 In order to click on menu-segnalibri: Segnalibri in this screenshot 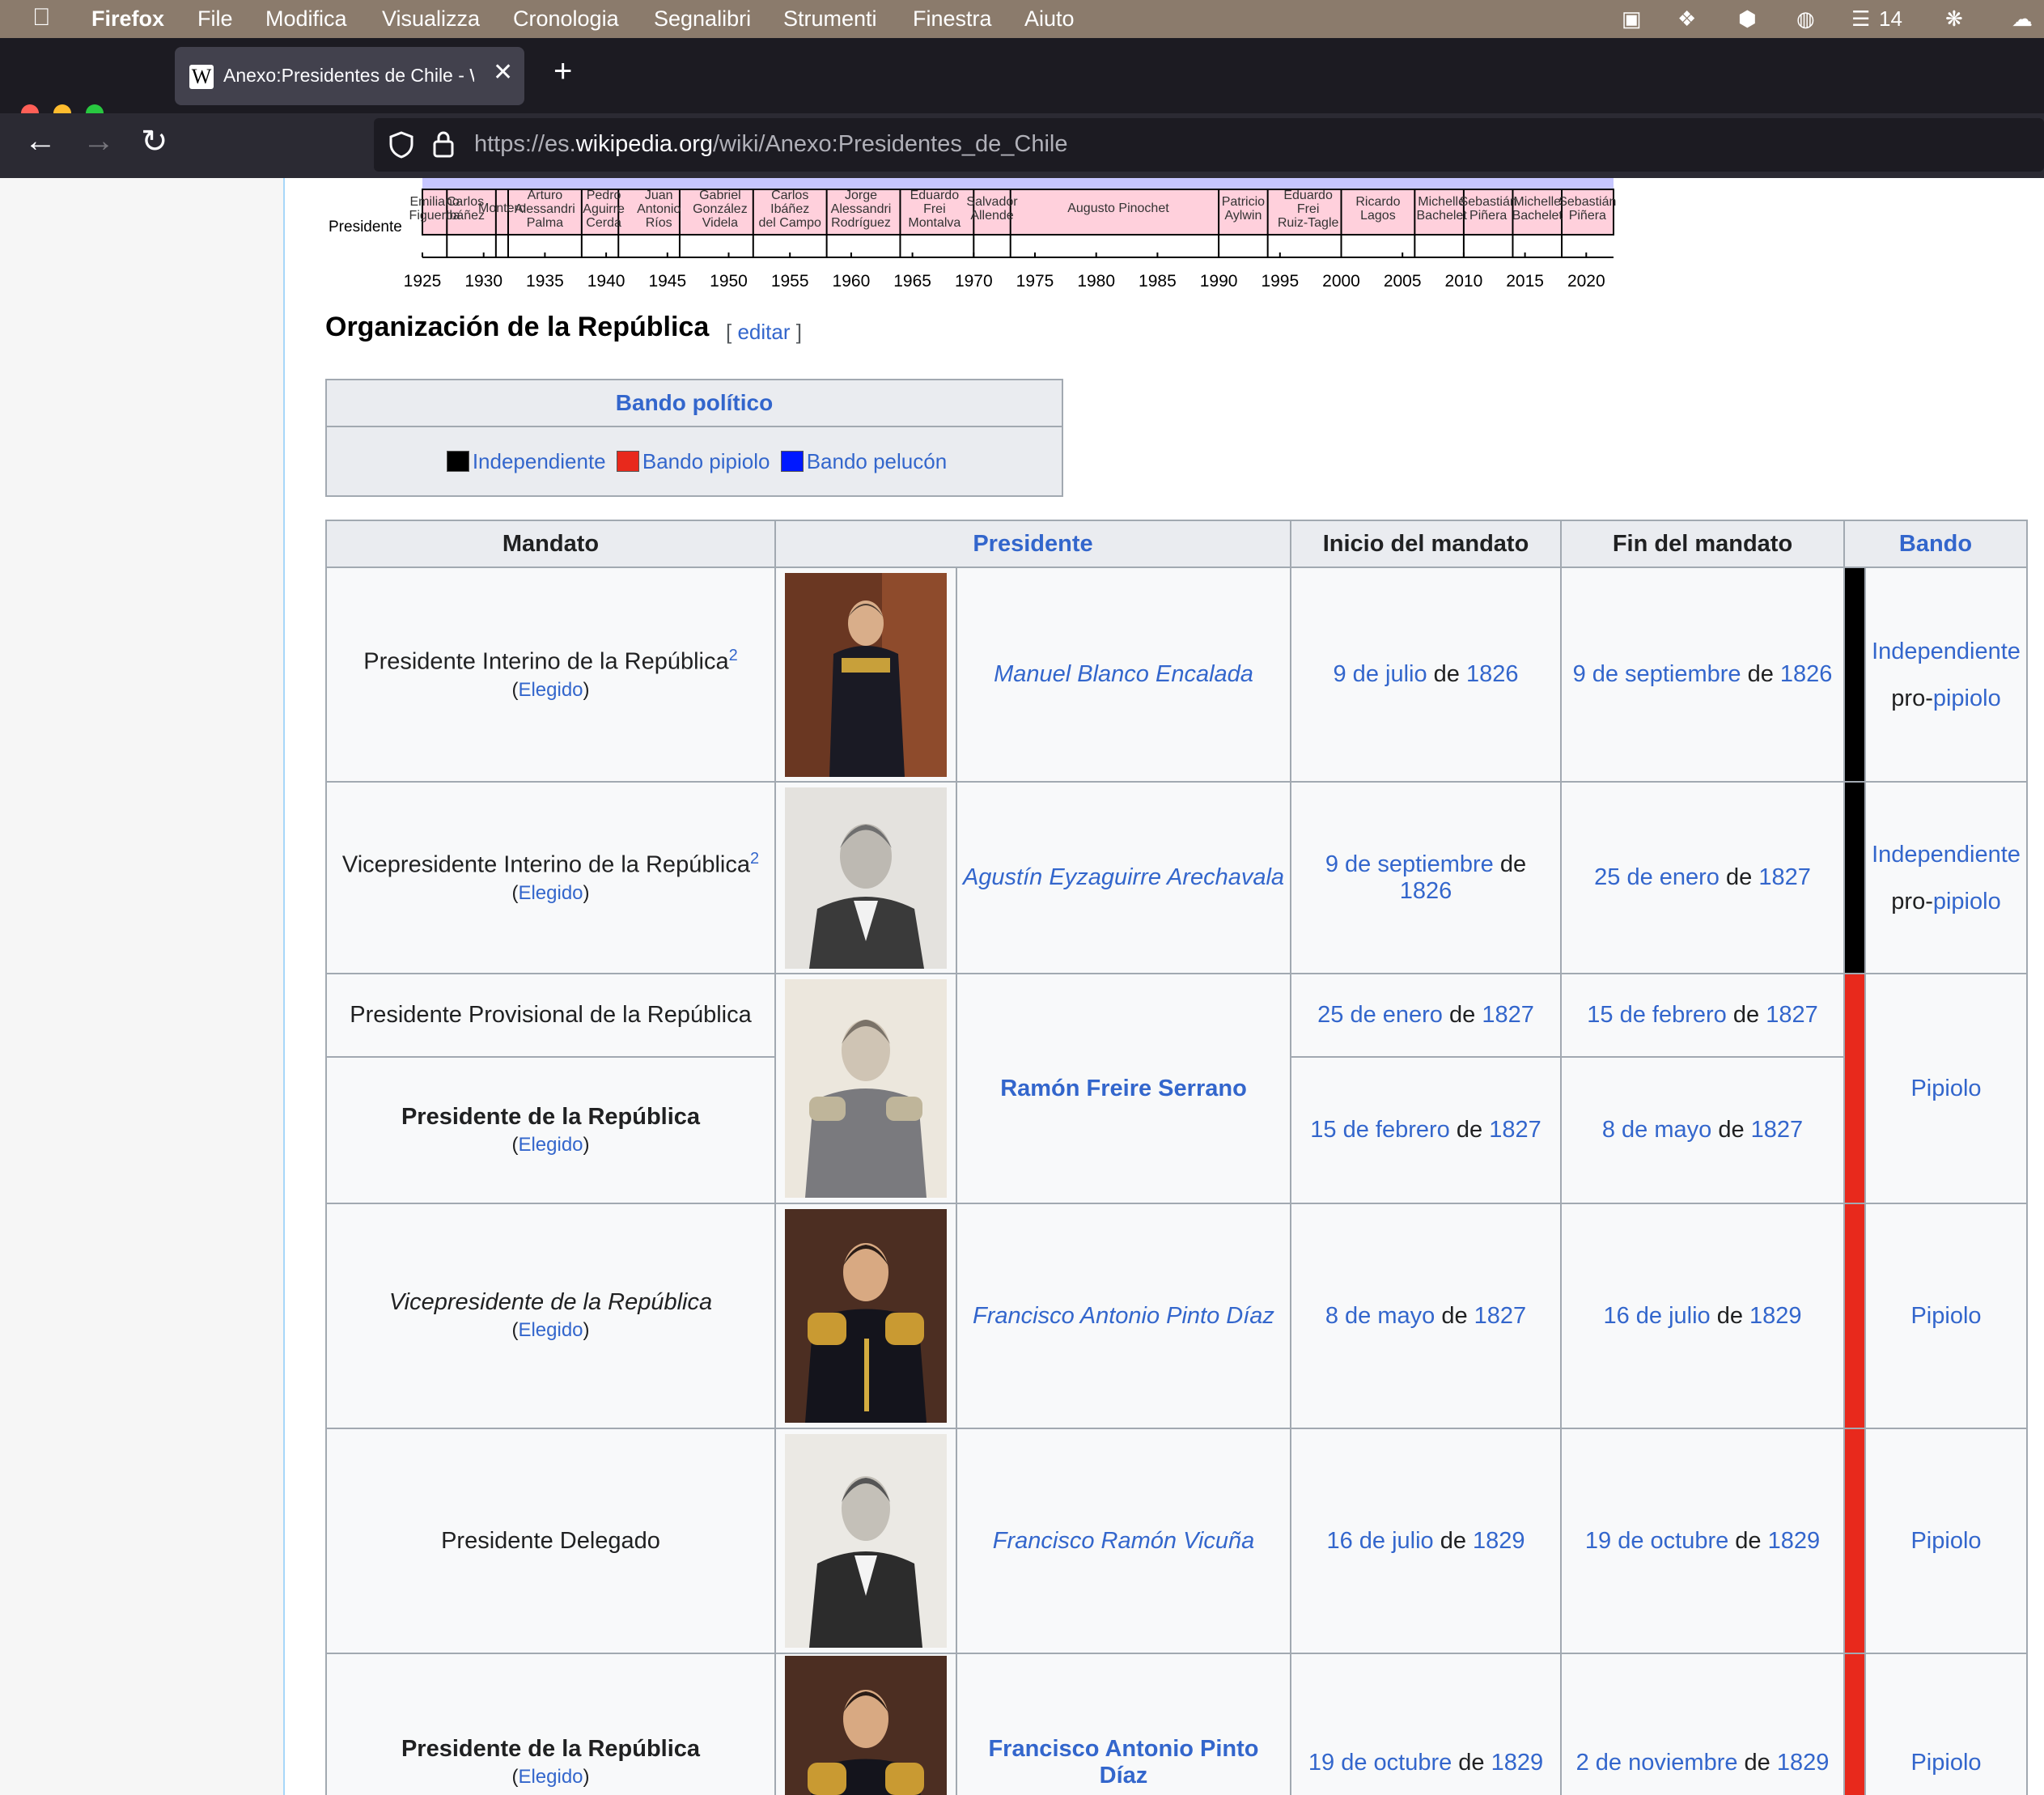, I will do `click(702, 19)`.